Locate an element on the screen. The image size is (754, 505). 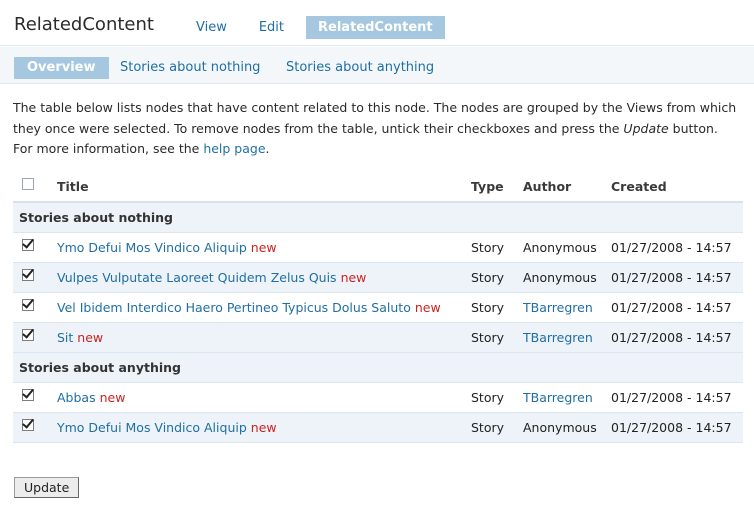
page-title: RelatedContent is located at coordinates (84, 24).